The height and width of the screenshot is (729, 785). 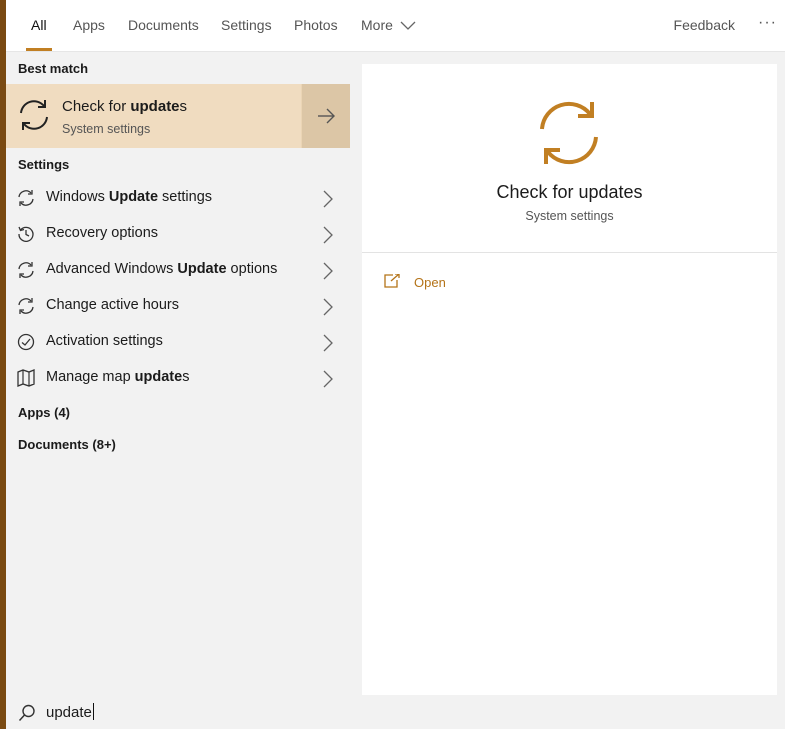 I want to click on arrow-right-icon, so click(x=326, y=116).